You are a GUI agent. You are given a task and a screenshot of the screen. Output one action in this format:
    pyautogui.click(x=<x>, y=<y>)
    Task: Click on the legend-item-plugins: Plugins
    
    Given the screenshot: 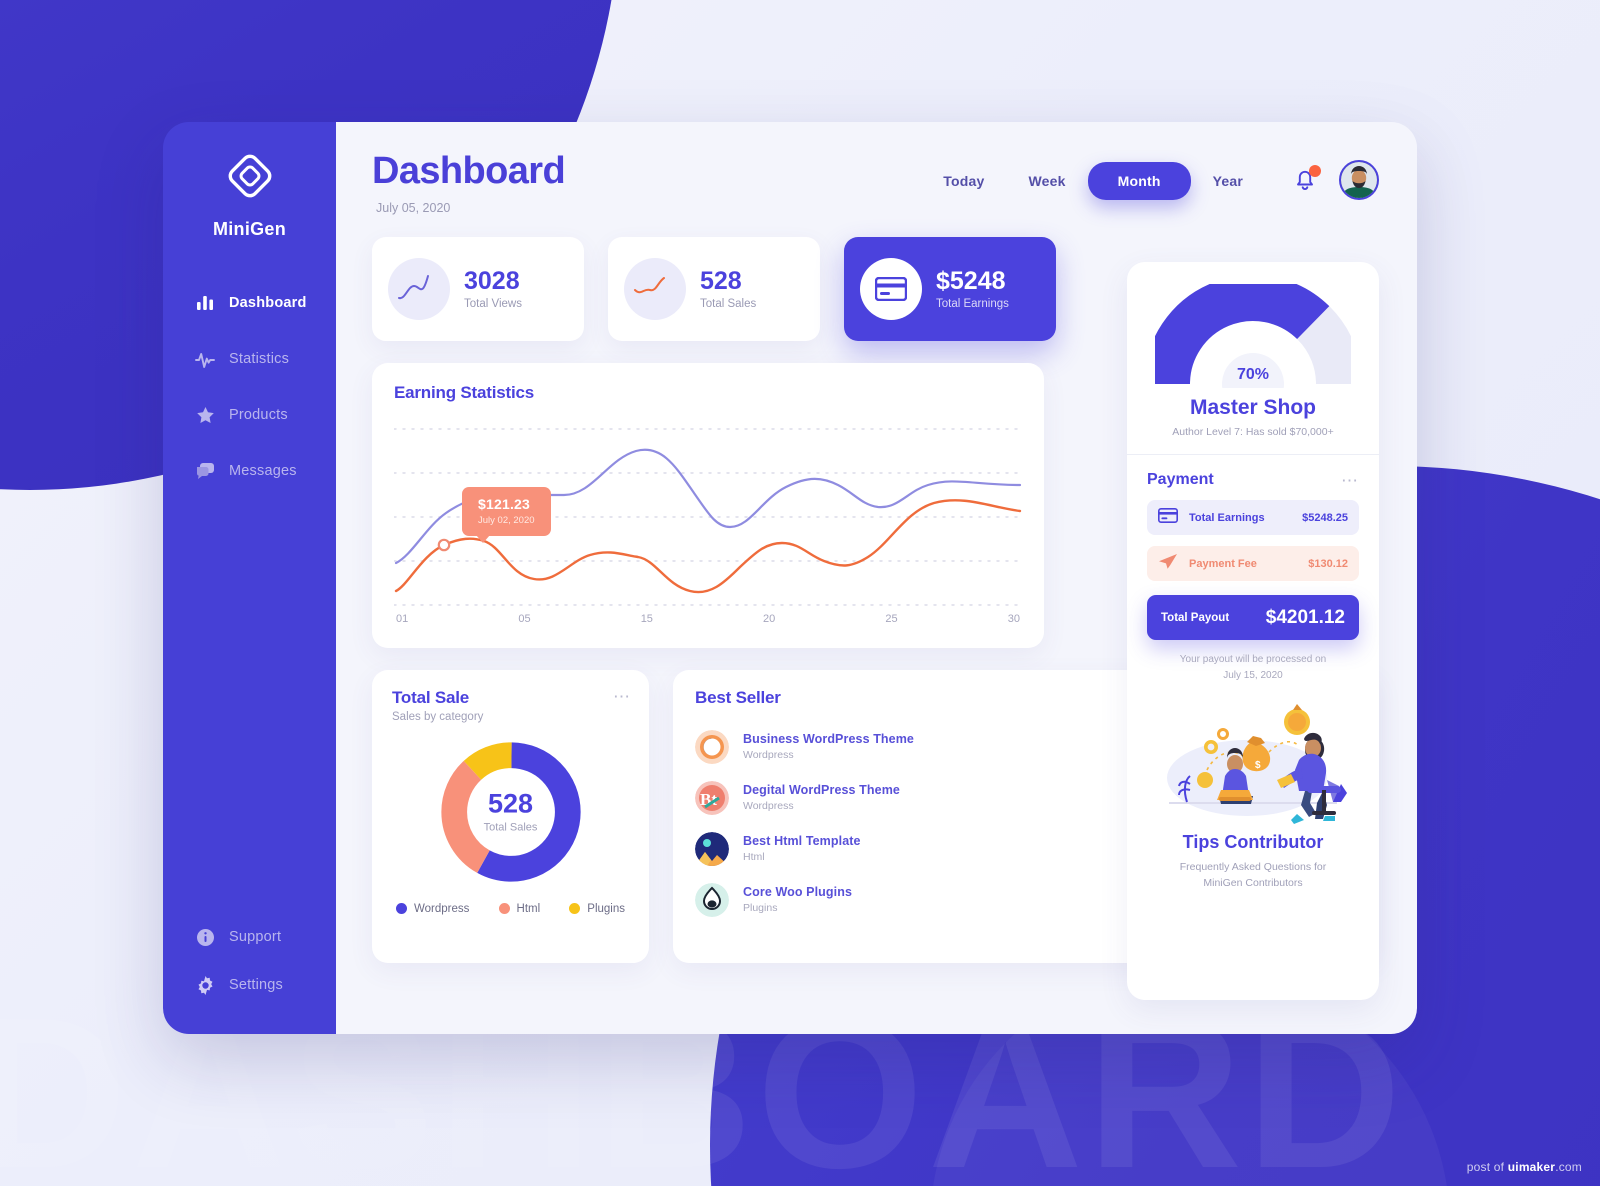 What is the action you would take?
    pyautogui.click(x=597, y=909)
    